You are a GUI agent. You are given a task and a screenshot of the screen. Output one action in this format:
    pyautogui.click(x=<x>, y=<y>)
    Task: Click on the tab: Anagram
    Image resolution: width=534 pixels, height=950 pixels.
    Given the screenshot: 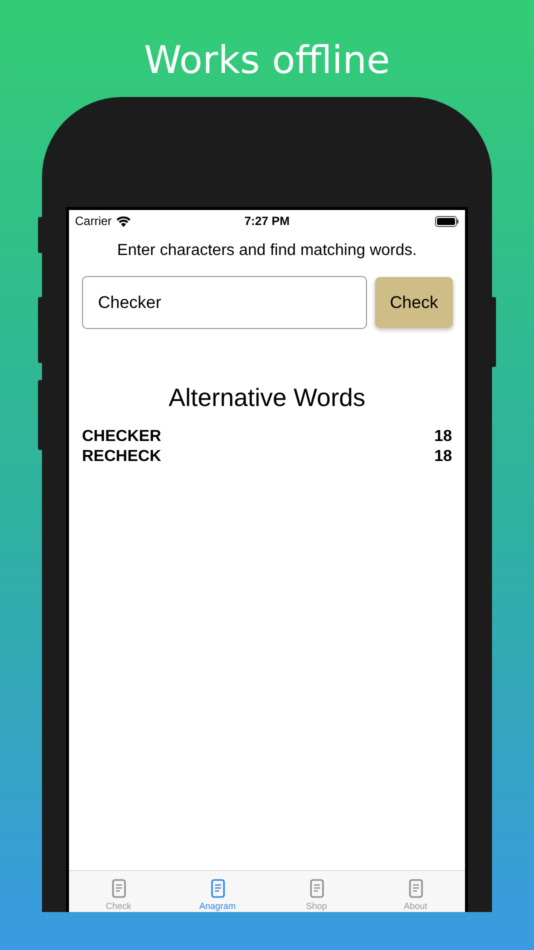 What is the action you would take?
    pyautogui.click(x=217, y=891)
    